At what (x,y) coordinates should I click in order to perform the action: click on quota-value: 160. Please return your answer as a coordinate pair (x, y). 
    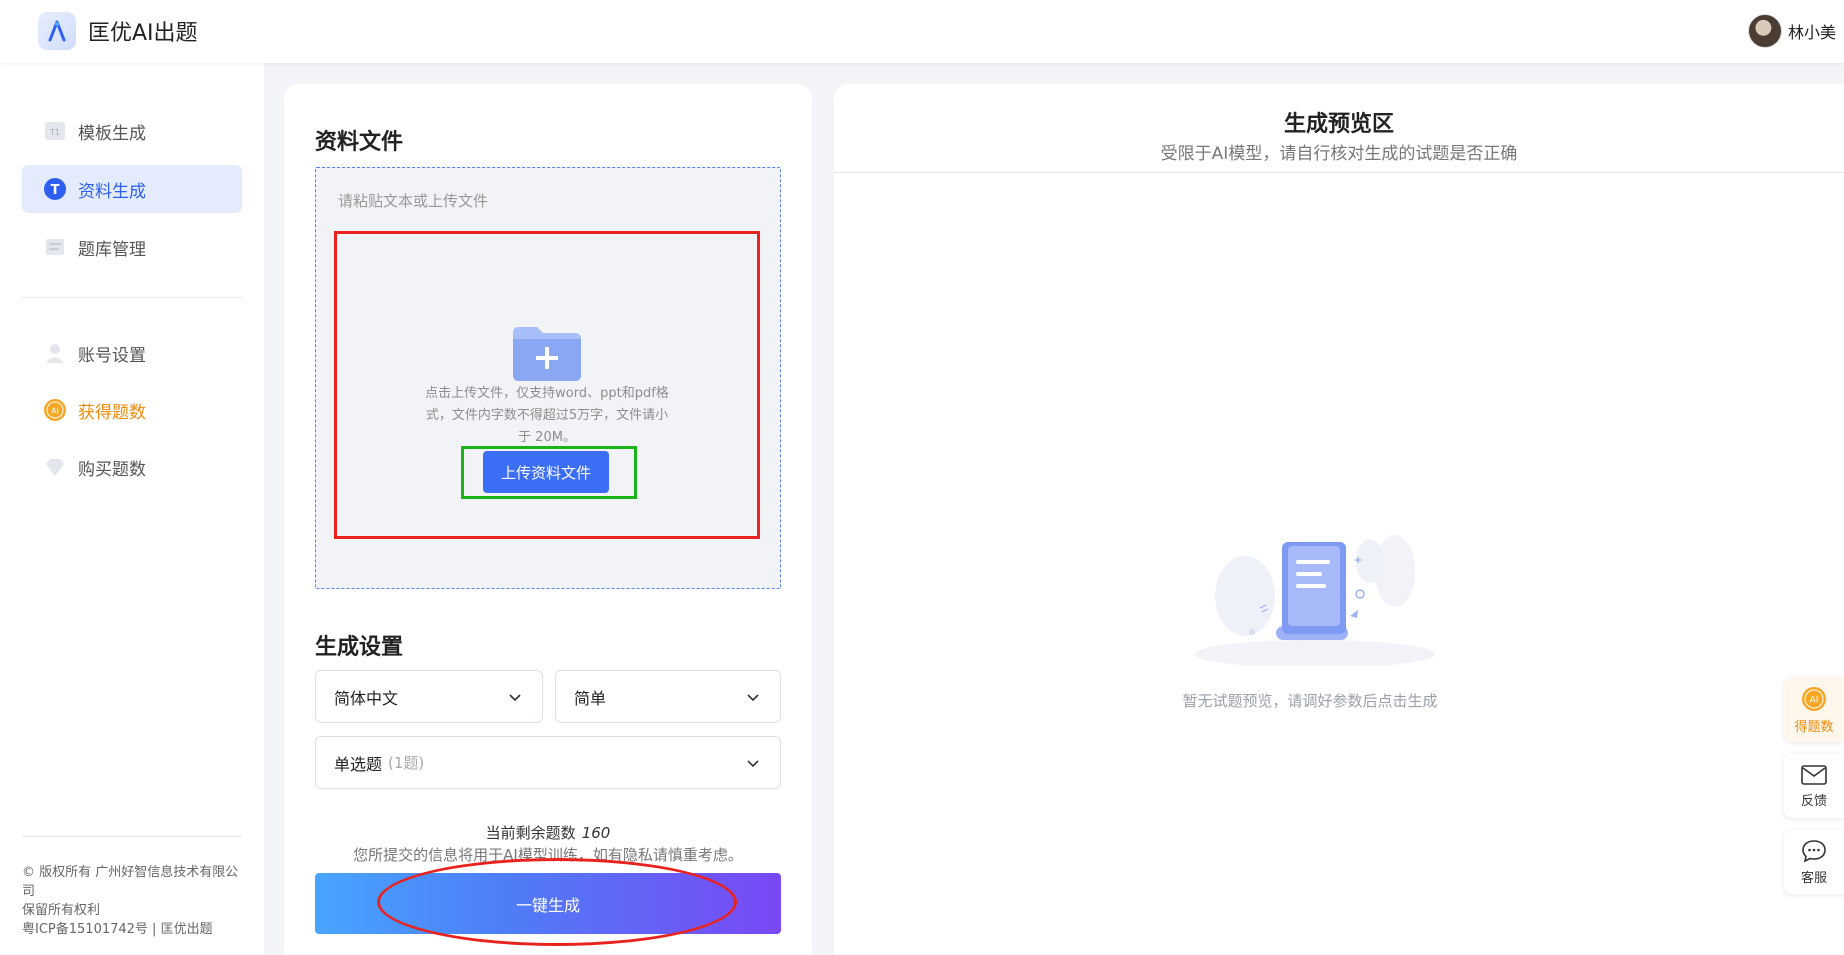
    Looking at the image, I should click on (596, 833).